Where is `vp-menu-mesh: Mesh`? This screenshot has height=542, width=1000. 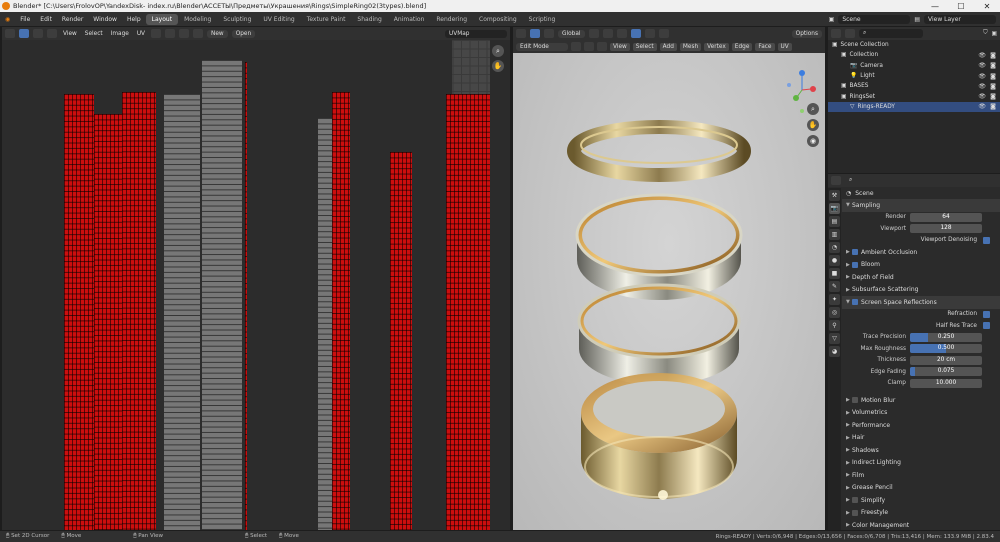
vp-menu-mesh: Mesh is located at coordinates (690, 46).